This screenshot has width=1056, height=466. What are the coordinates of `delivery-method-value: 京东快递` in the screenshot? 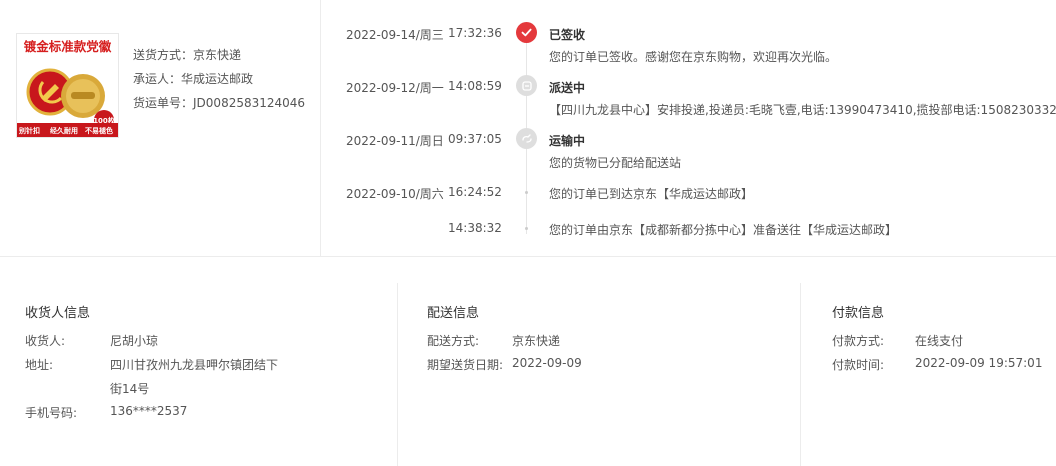 It's located at (536, 341).